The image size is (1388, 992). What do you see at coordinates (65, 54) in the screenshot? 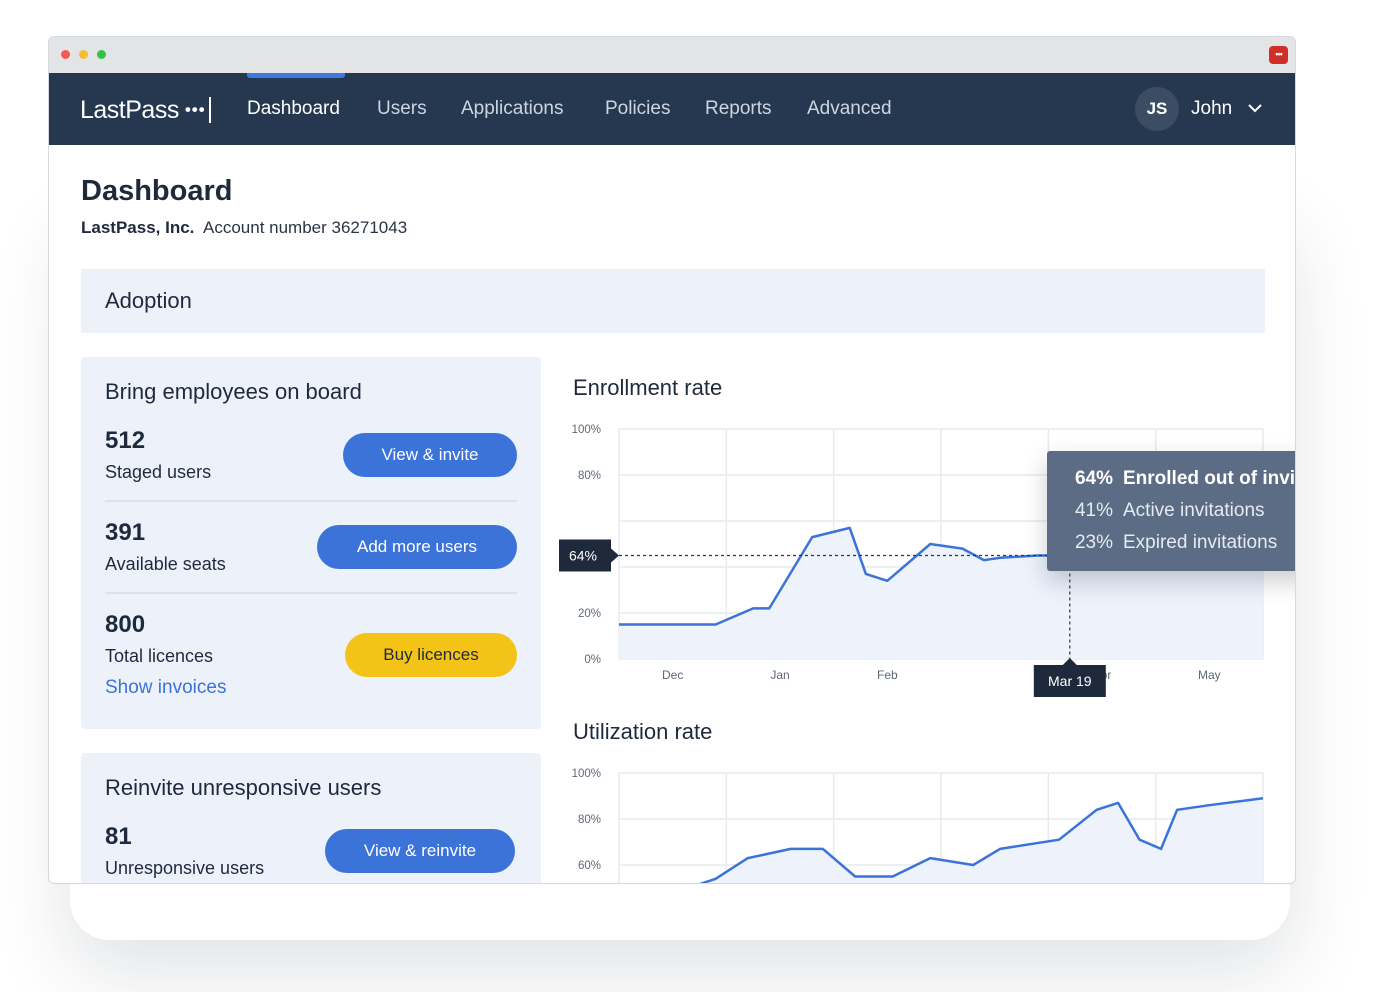
I see `close-window-dot` at bounding box center [65, 54].